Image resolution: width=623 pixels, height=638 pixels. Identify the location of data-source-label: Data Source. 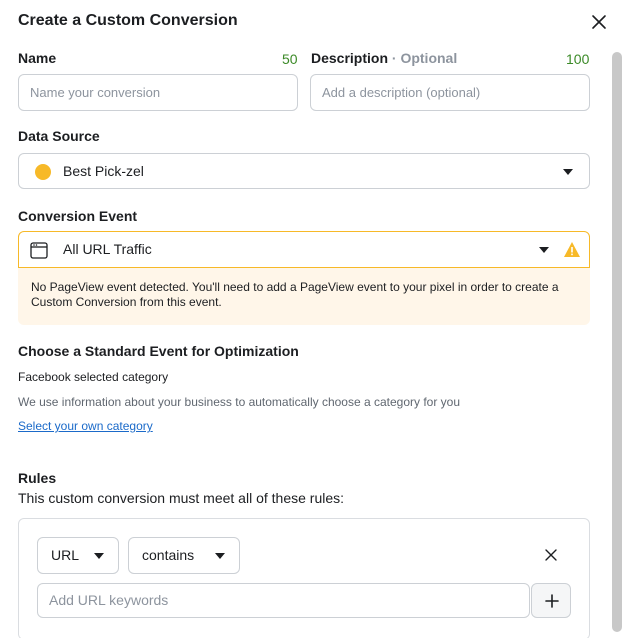
(59, 136).